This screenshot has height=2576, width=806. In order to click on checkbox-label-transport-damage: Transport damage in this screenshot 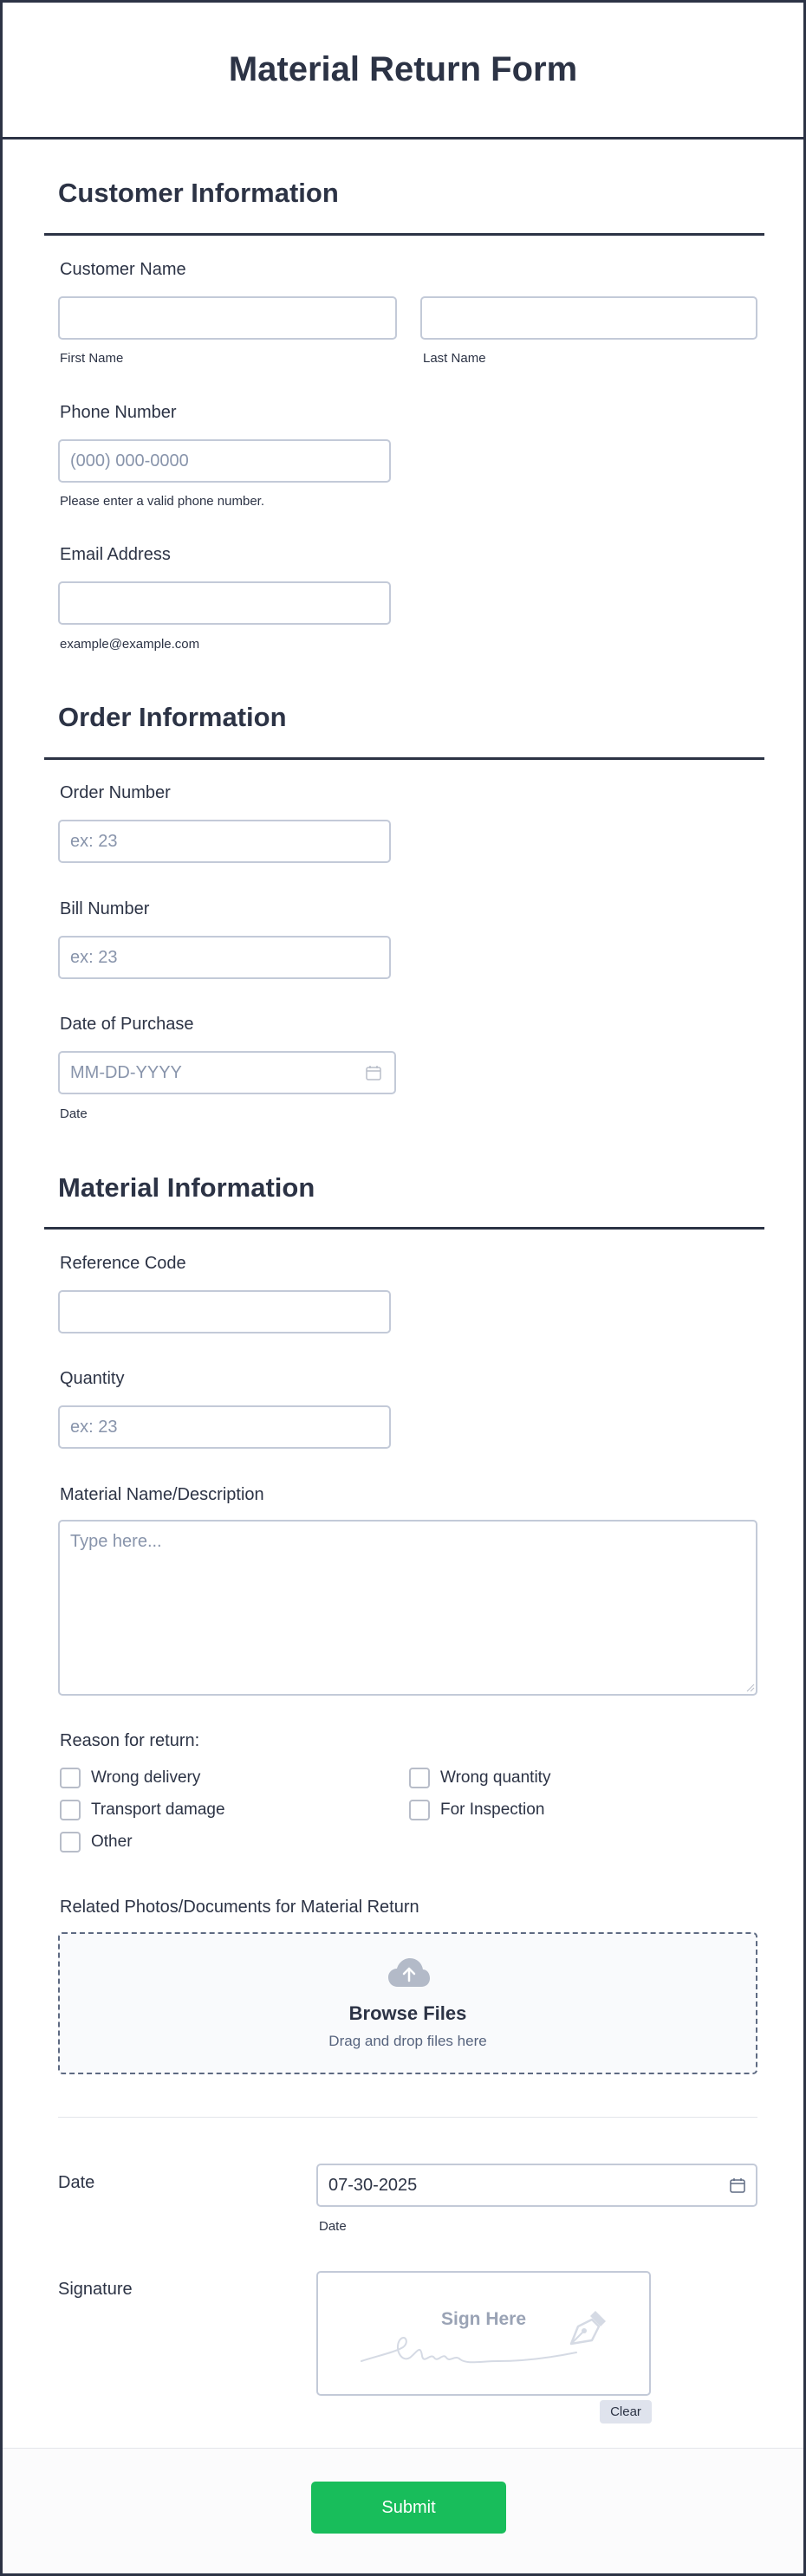, I will do `click(158, 1811)`.